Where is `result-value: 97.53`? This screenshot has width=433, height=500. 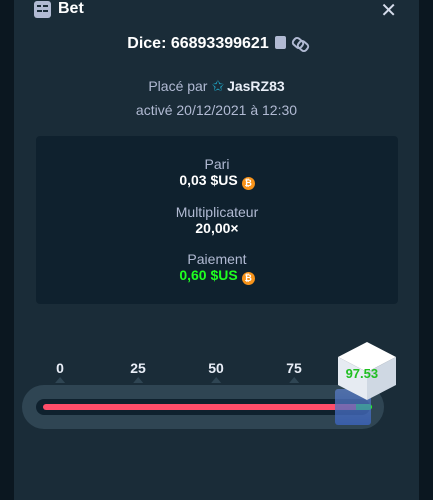
result-value: 97.53 is located at coordinates (362, 373).